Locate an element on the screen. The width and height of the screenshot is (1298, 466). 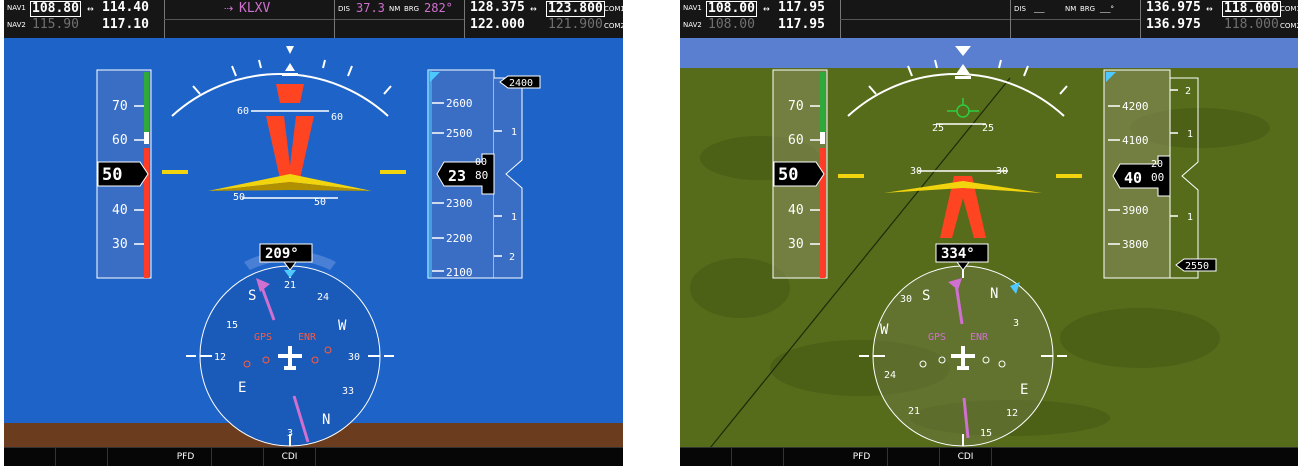
pitch-mark-label: 60 is located at coordinates (337, 117).